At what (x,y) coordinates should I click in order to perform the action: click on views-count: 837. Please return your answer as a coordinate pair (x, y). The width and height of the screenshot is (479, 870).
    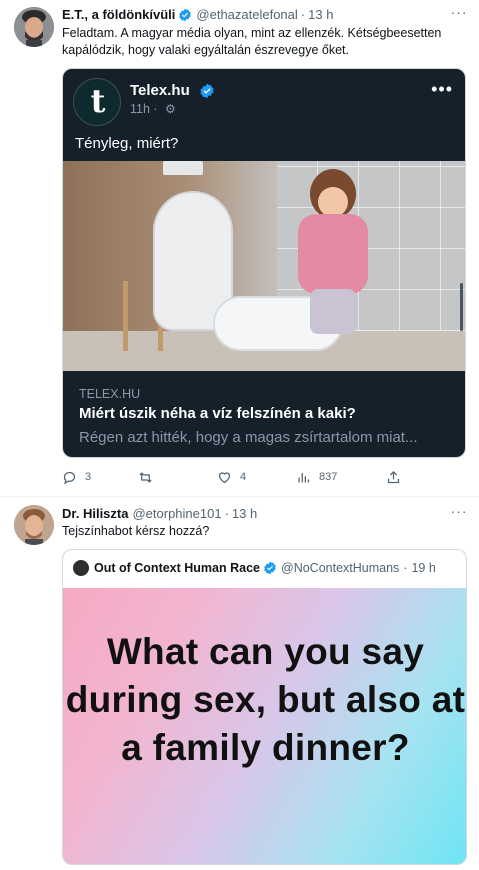
    Looking at the image, I should click on (328, 477).